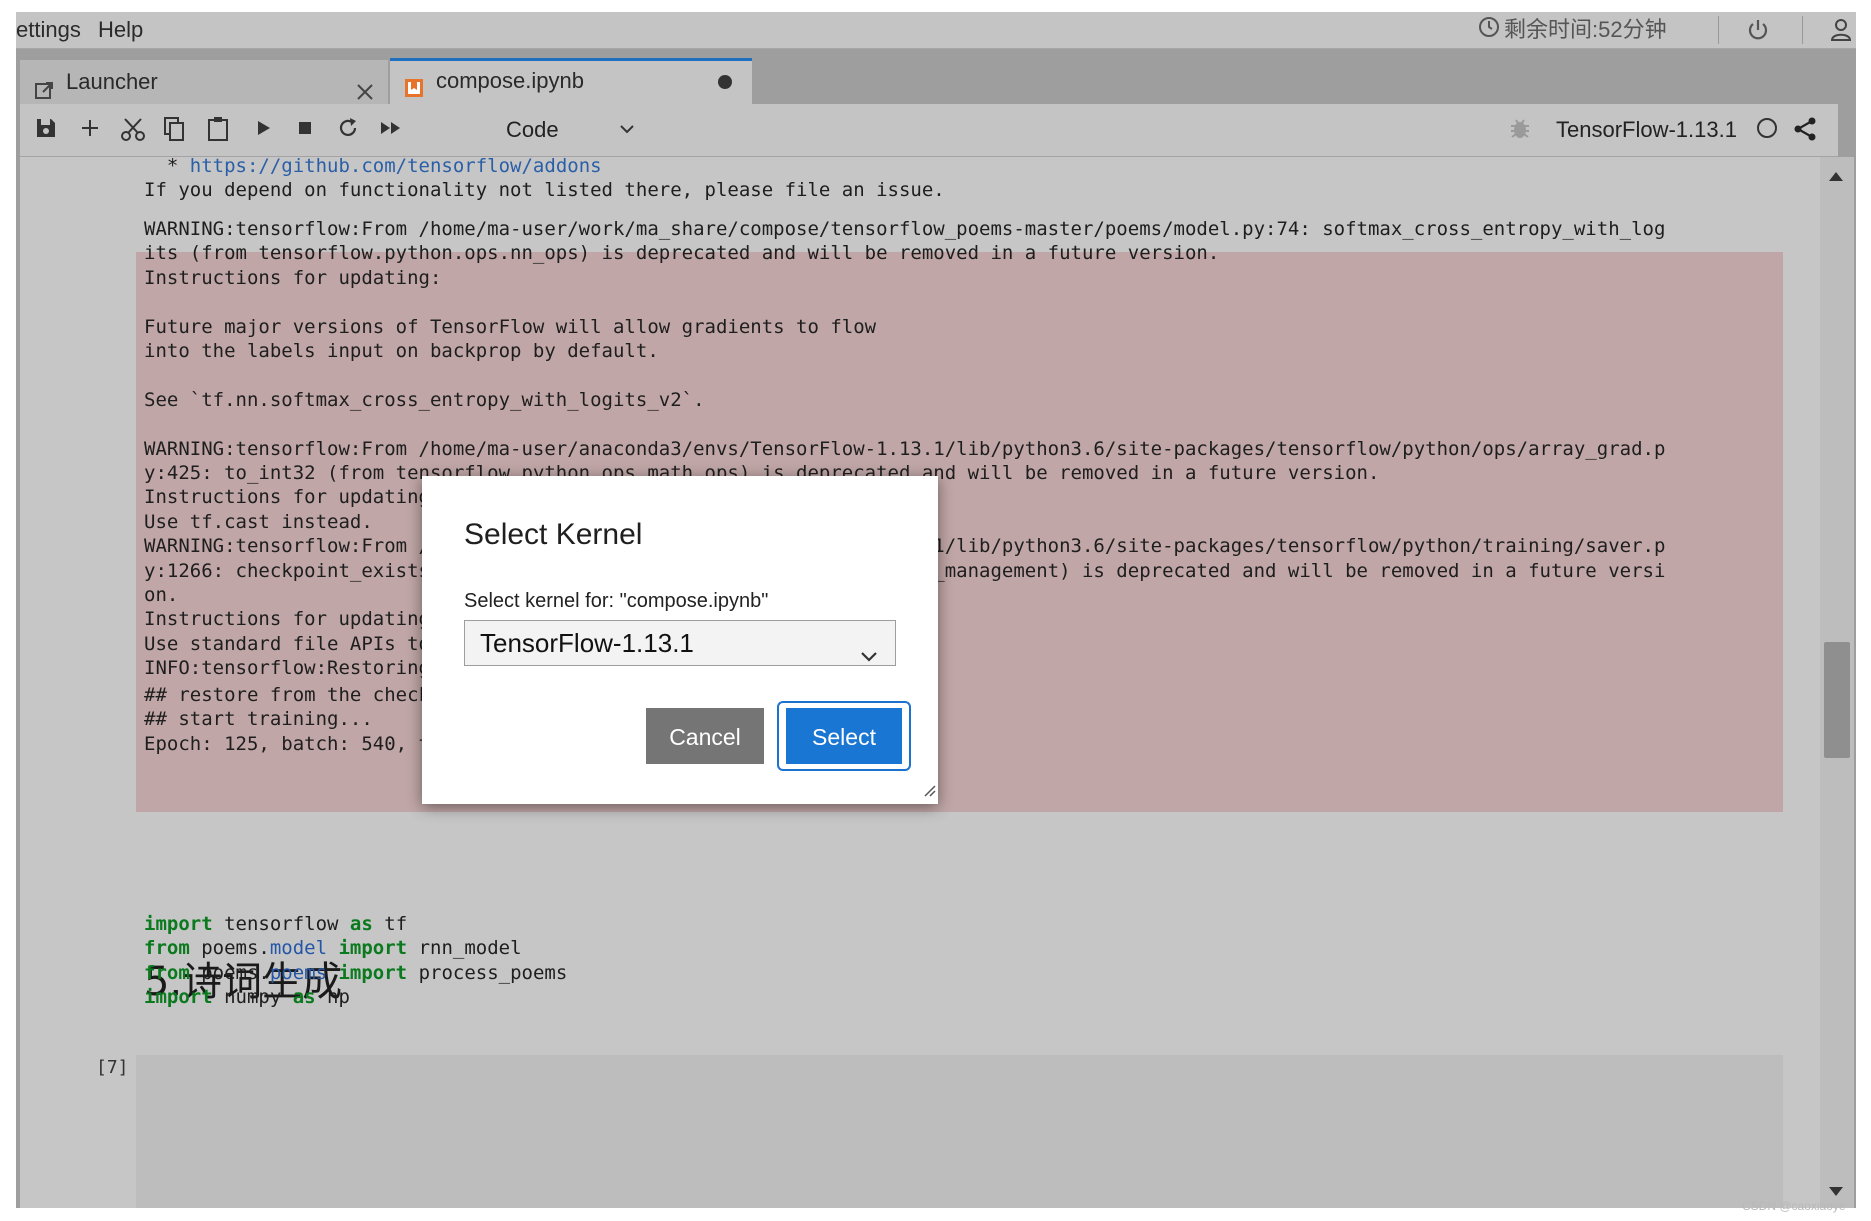 The height and width of the screenshot is (1221, 1871). Describe the element at coordinates (1489, 31) in the screenshot. I see `clock-icon` at that location.